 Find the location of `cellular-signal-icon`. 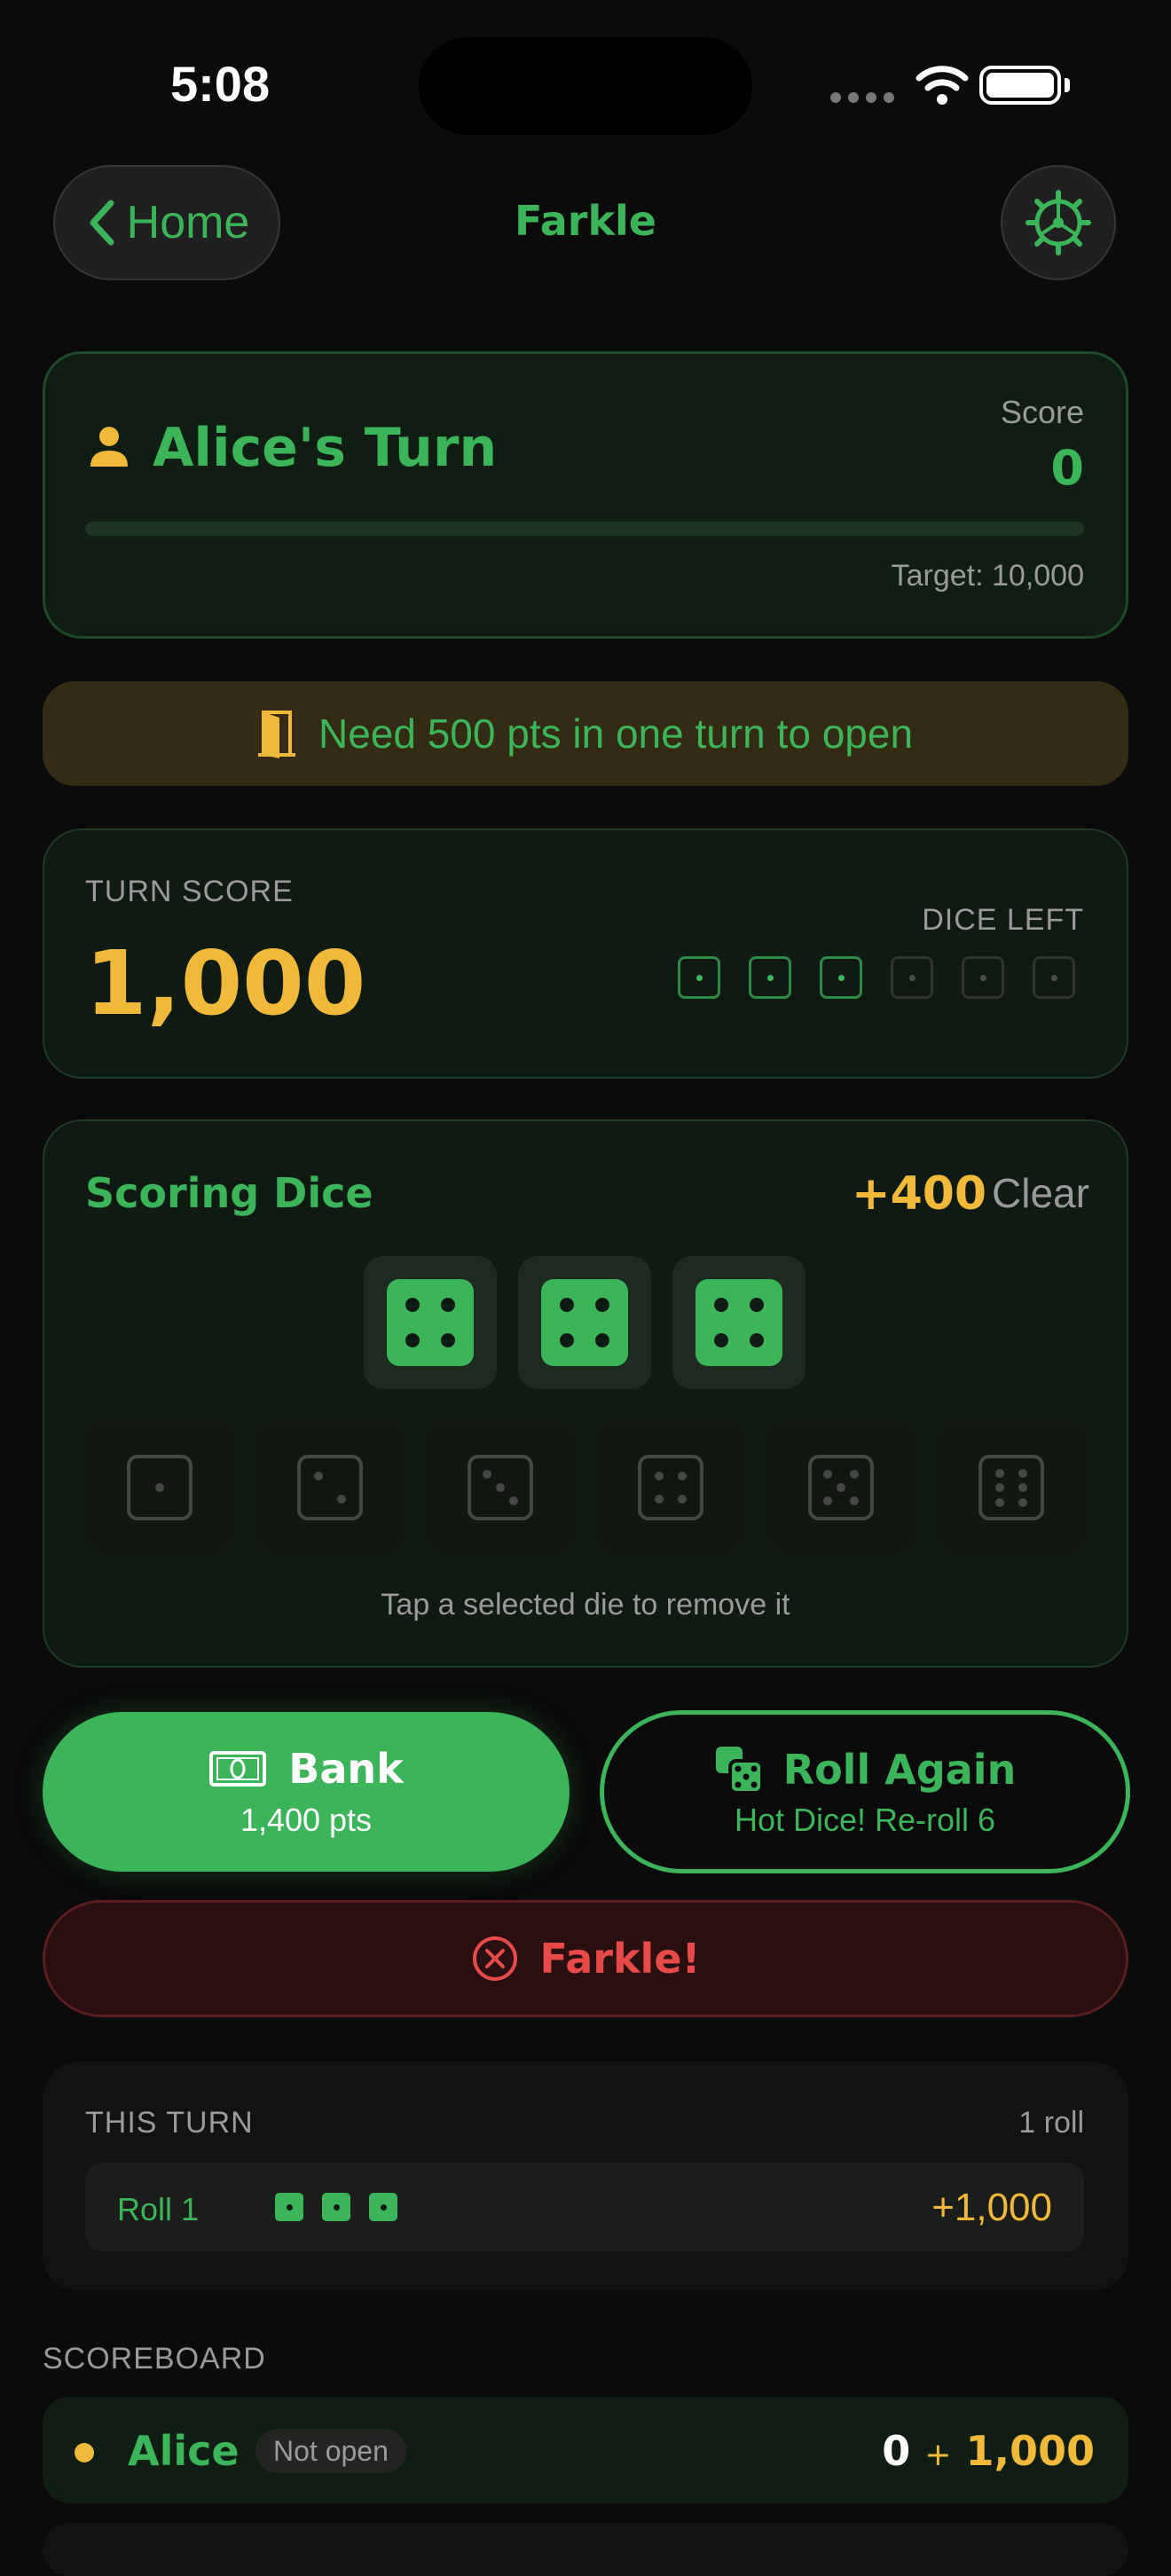

cellular-signal-icon is located at coordinates (862, 97).